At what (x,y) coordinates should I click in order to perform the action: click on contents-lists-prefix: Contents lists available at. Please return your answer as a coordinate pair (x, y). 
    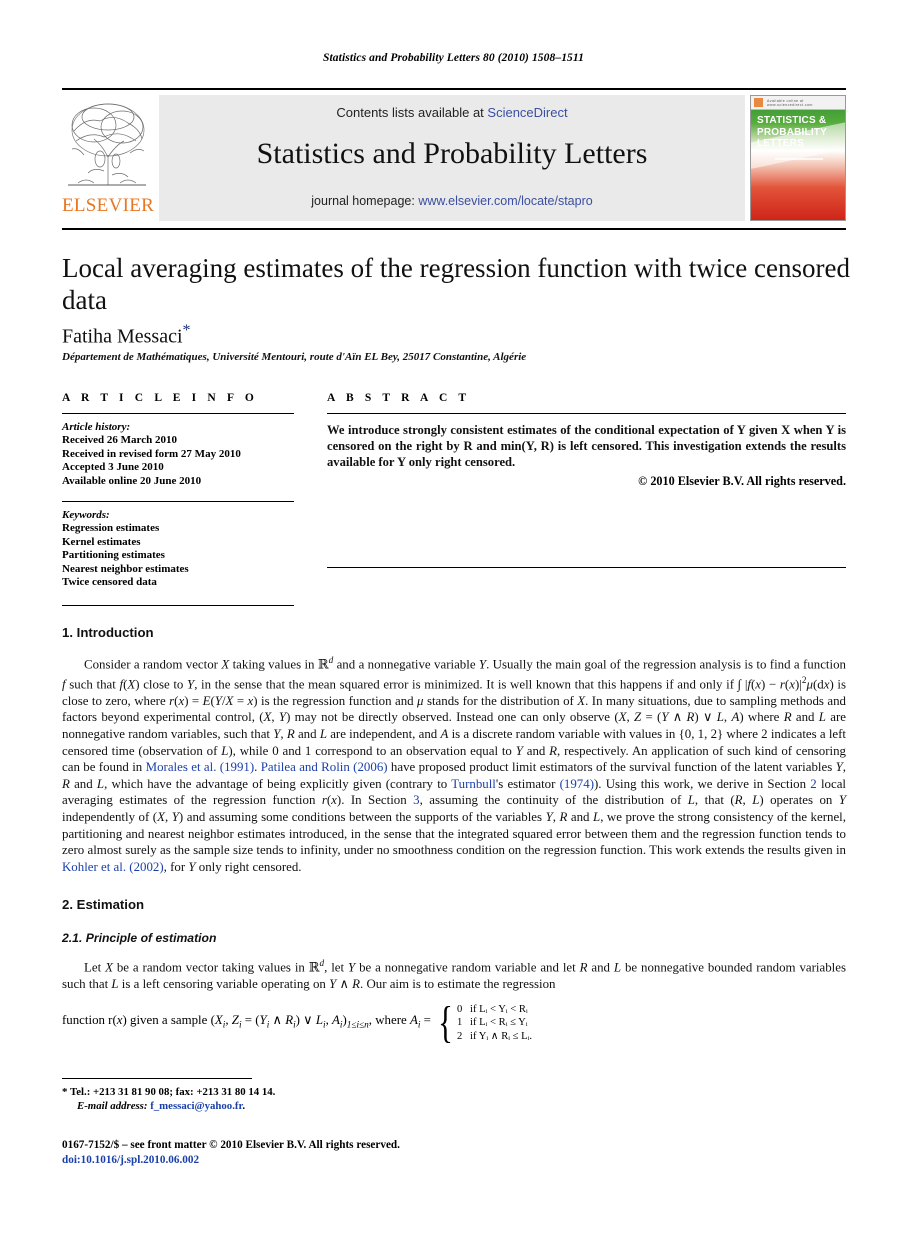
    Looking at the image, I should click on (412, 112).